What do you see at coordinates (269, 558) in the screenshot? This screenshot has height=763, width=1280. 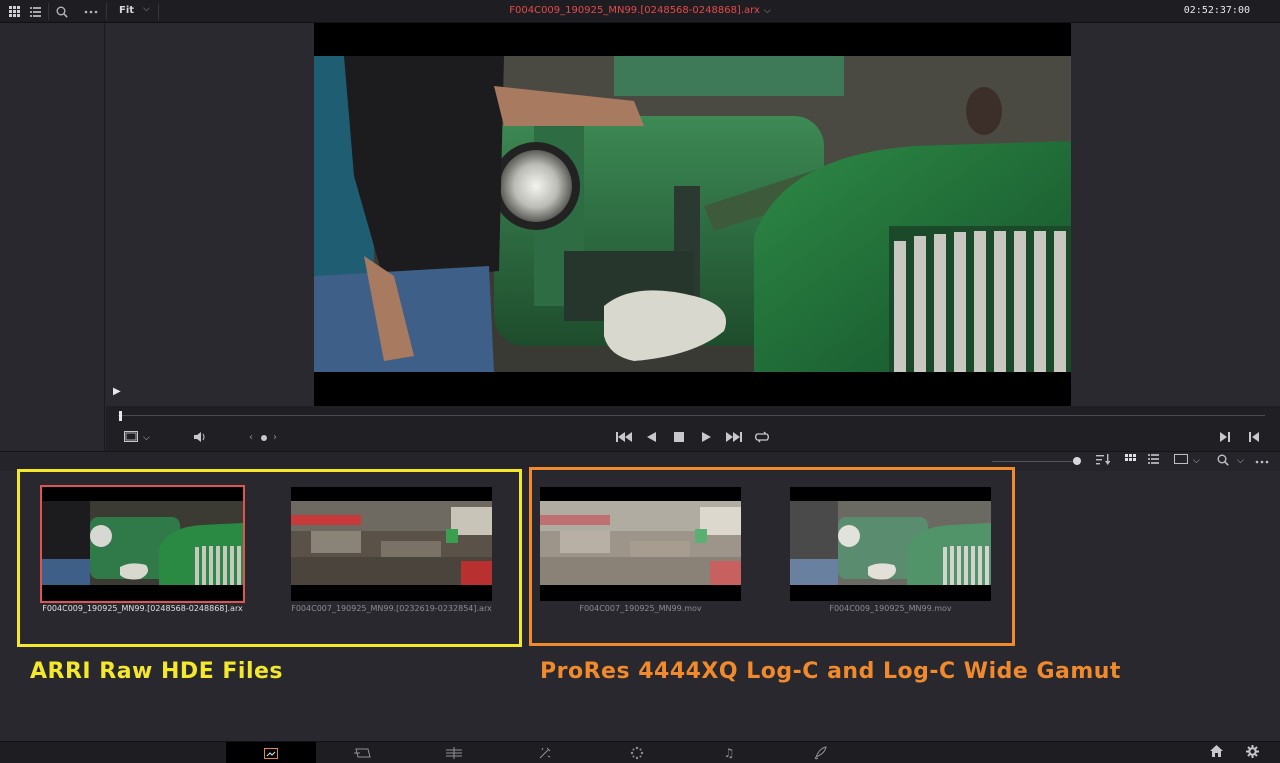 I see `arri-raw-group-box` at bounding box center [269, 558].